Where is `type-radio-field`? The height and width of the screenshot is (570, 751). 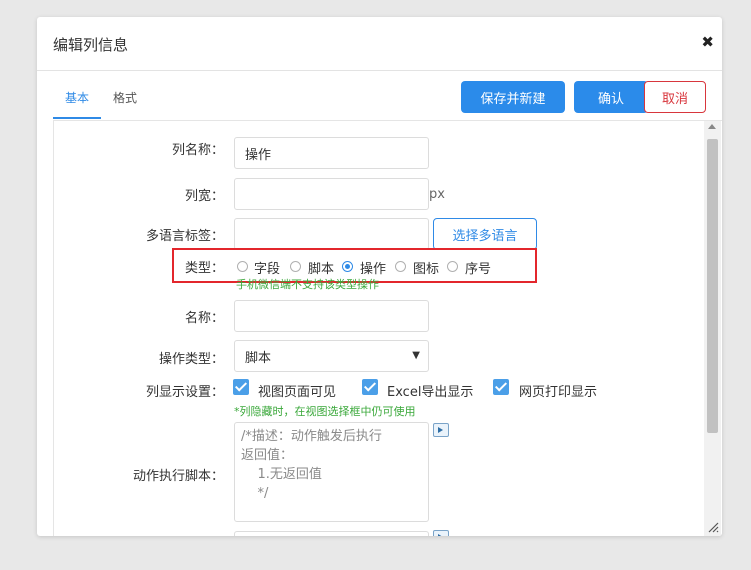 type-radio-field is located at coordinates (242, 266).